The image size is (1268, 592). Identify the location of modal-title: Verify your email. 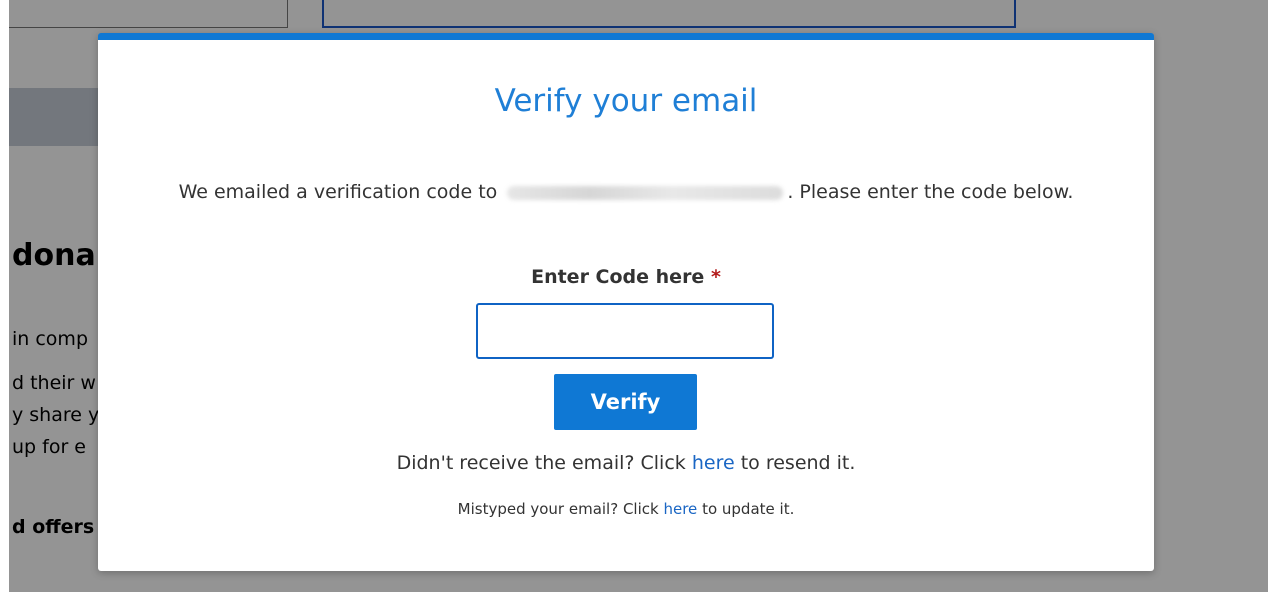
(626, 101).